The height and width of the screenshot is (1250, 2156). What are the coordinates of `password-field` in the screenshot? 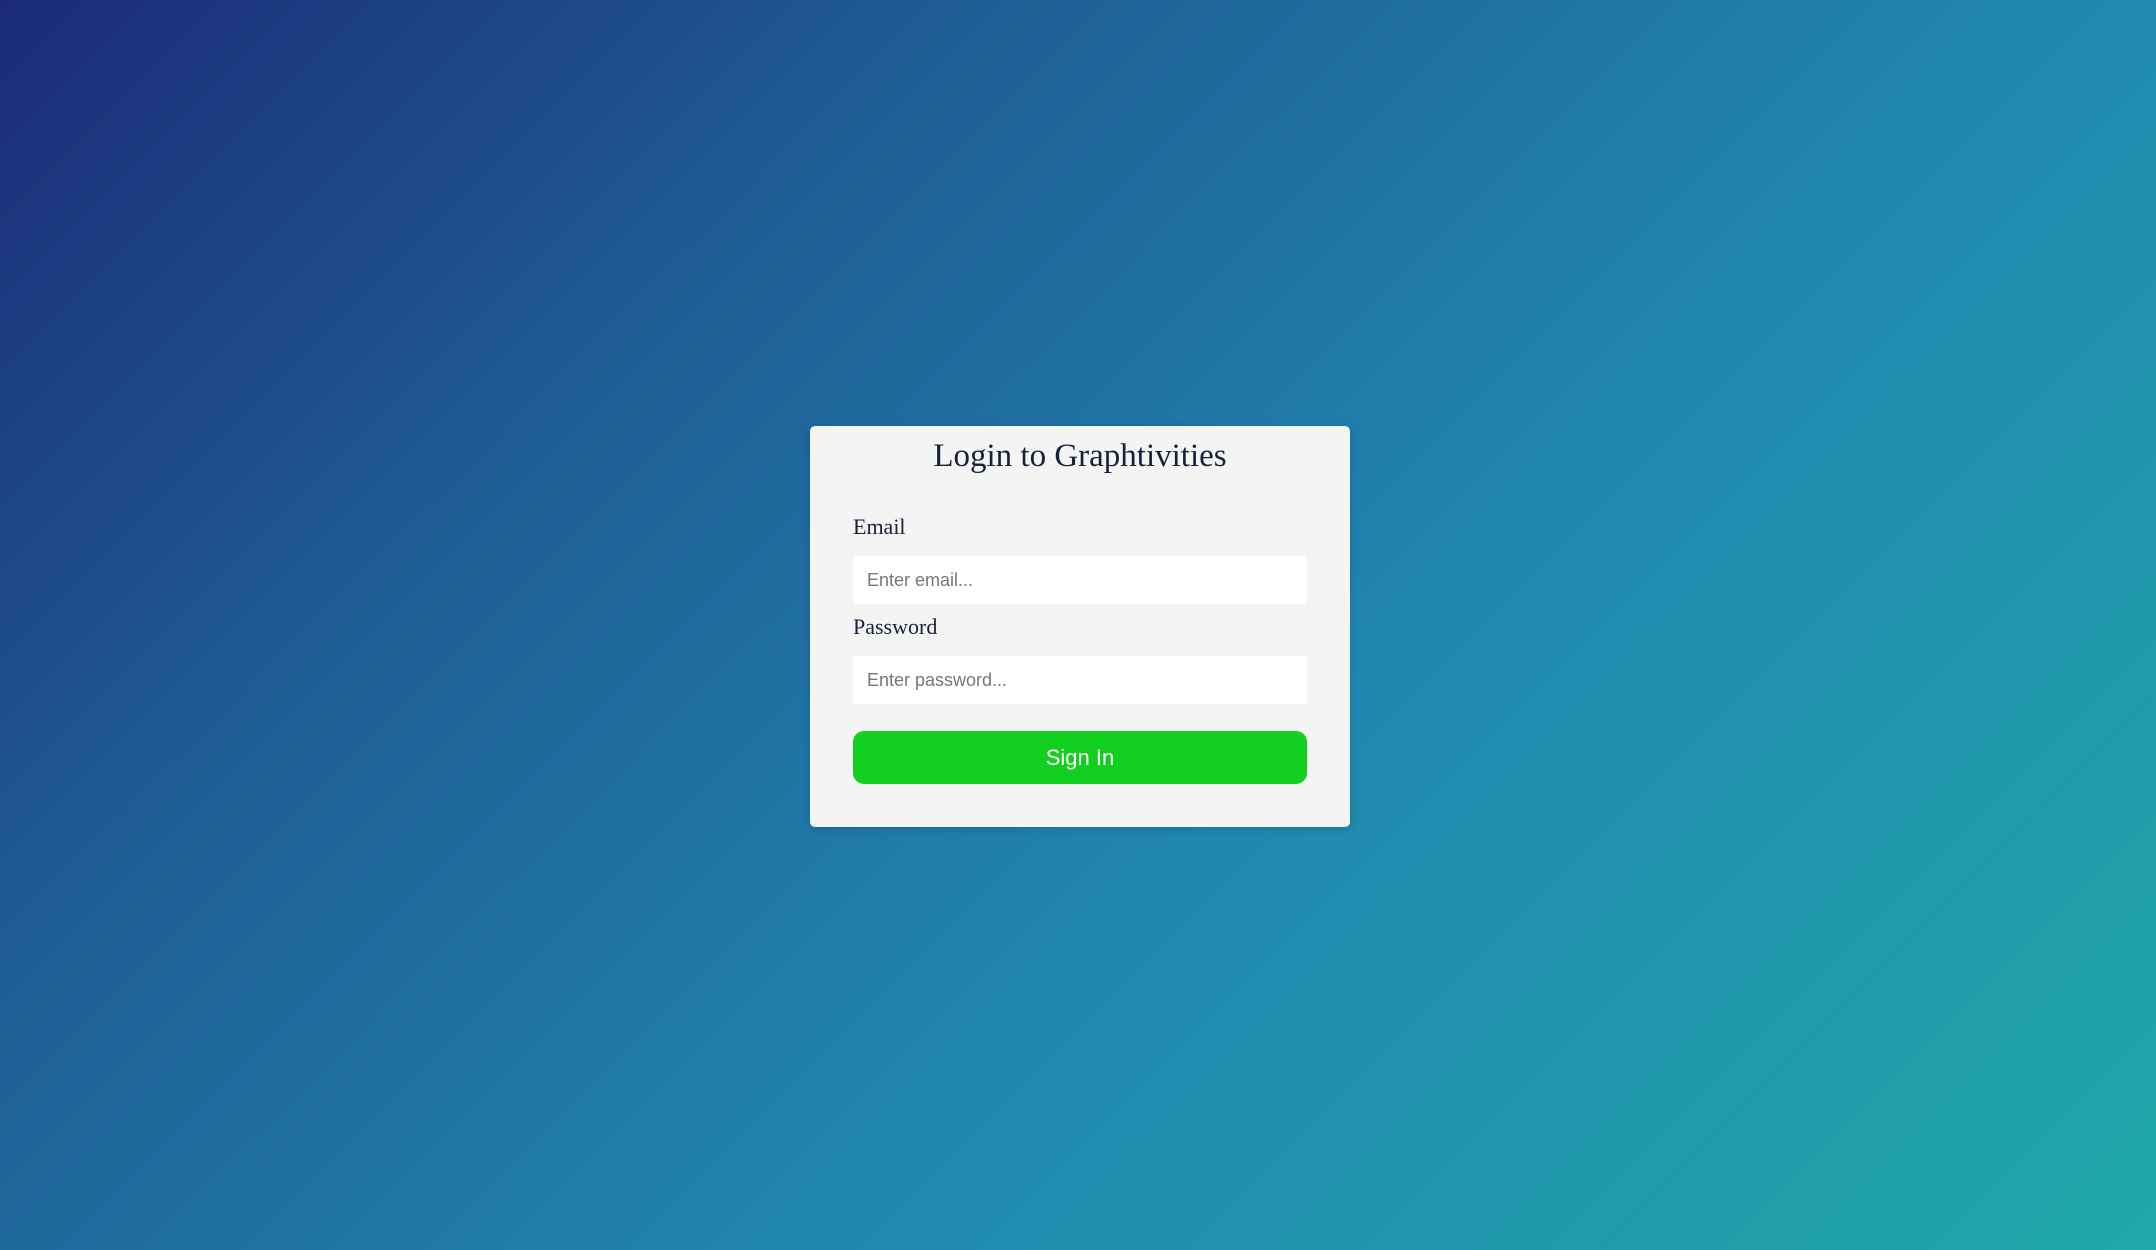 It's located at (1080, 680).